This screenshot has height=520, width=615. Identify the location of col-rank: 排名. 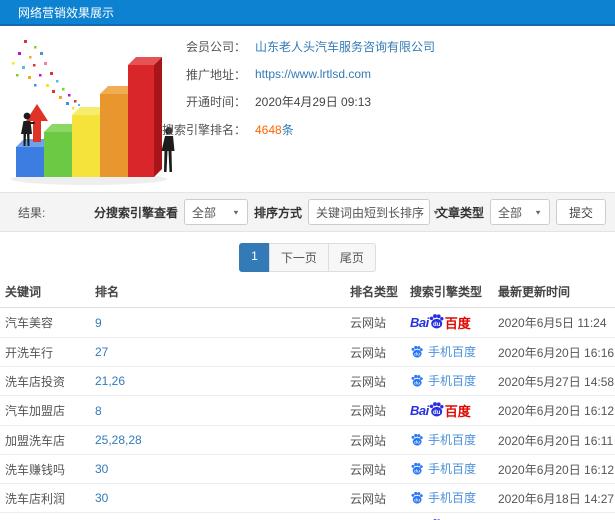
(217, 292).